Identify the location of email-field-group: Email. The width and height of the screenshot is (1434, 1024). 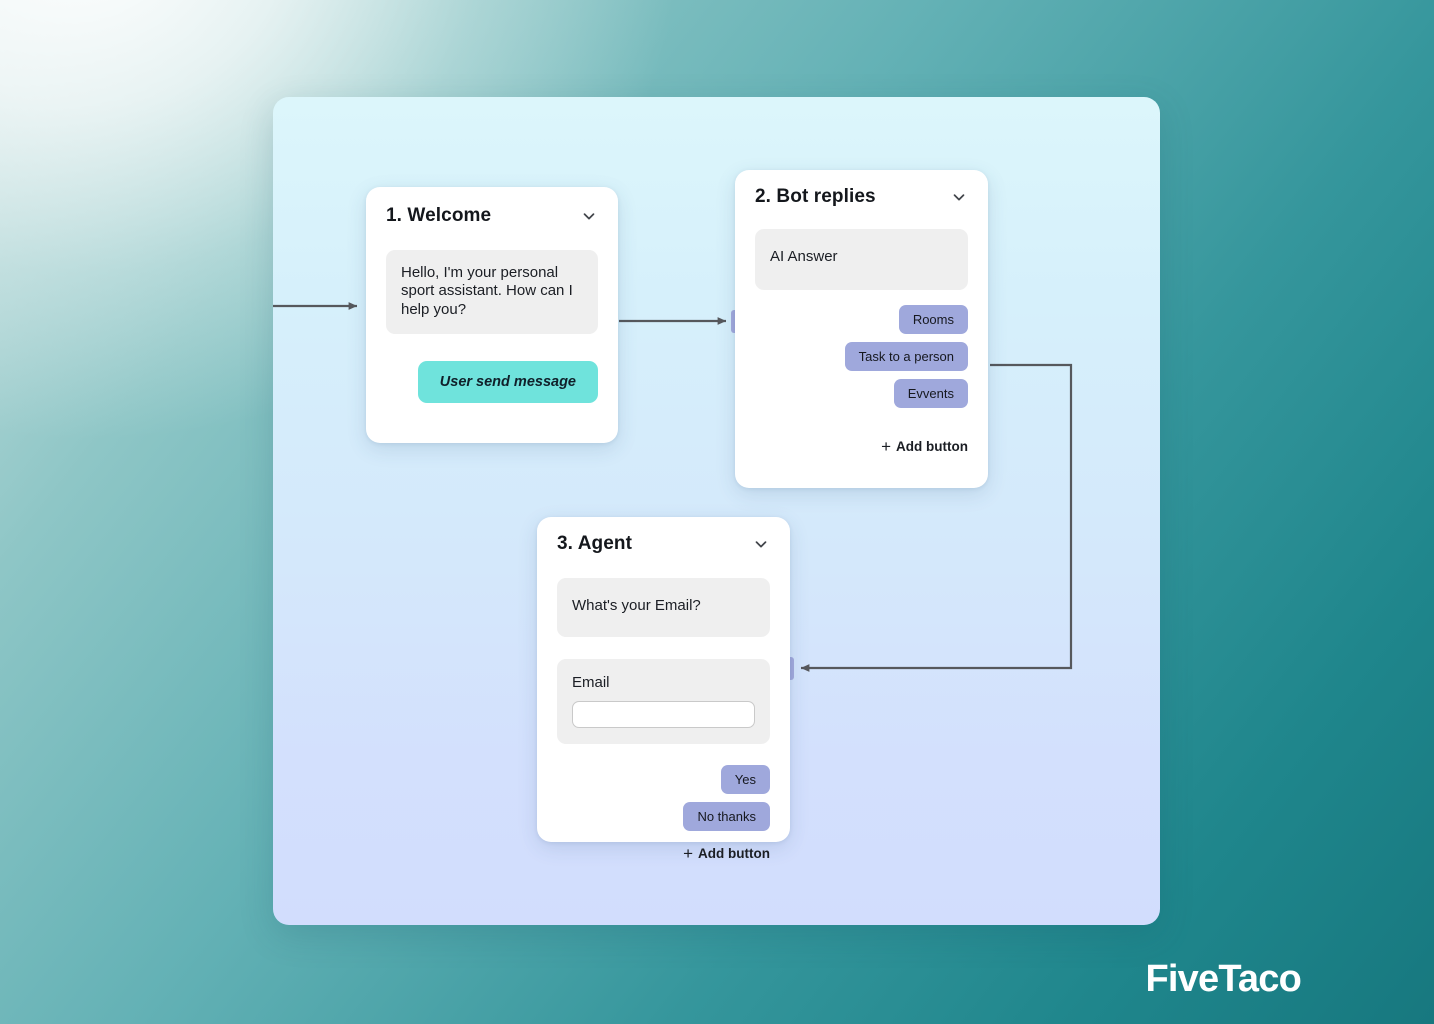
(663, 701).